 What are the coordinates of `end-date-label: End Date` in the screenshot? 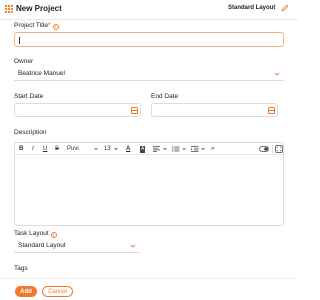 It's located at (165, 96).